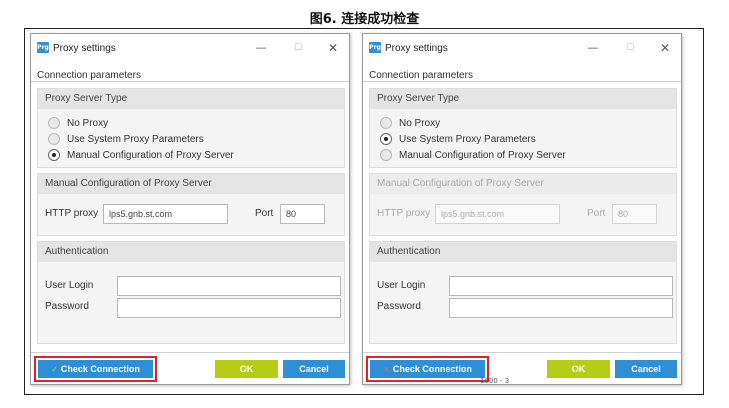  What do you see at coordinates (495, 381) in the screenshot?
I see `stray-text: 1000 - 3` at bounding box center [495, 381].